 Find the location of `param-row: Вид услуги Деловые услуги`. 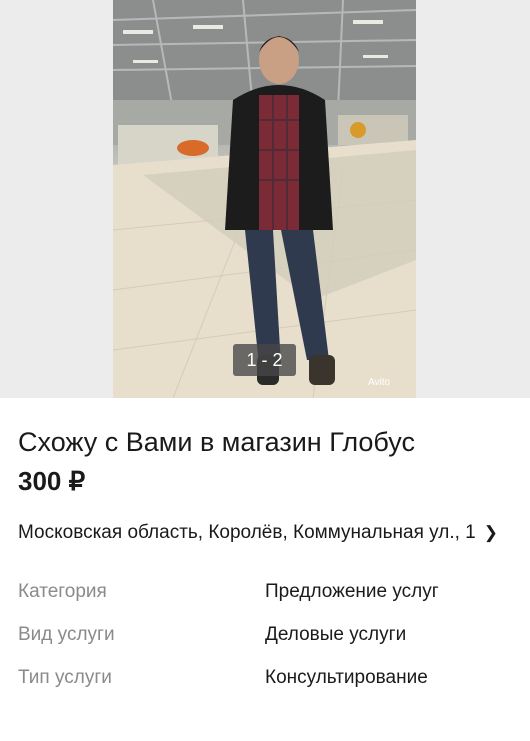

param-row: Вид услуги Деловые услуги is located at coordinates (265, 634).